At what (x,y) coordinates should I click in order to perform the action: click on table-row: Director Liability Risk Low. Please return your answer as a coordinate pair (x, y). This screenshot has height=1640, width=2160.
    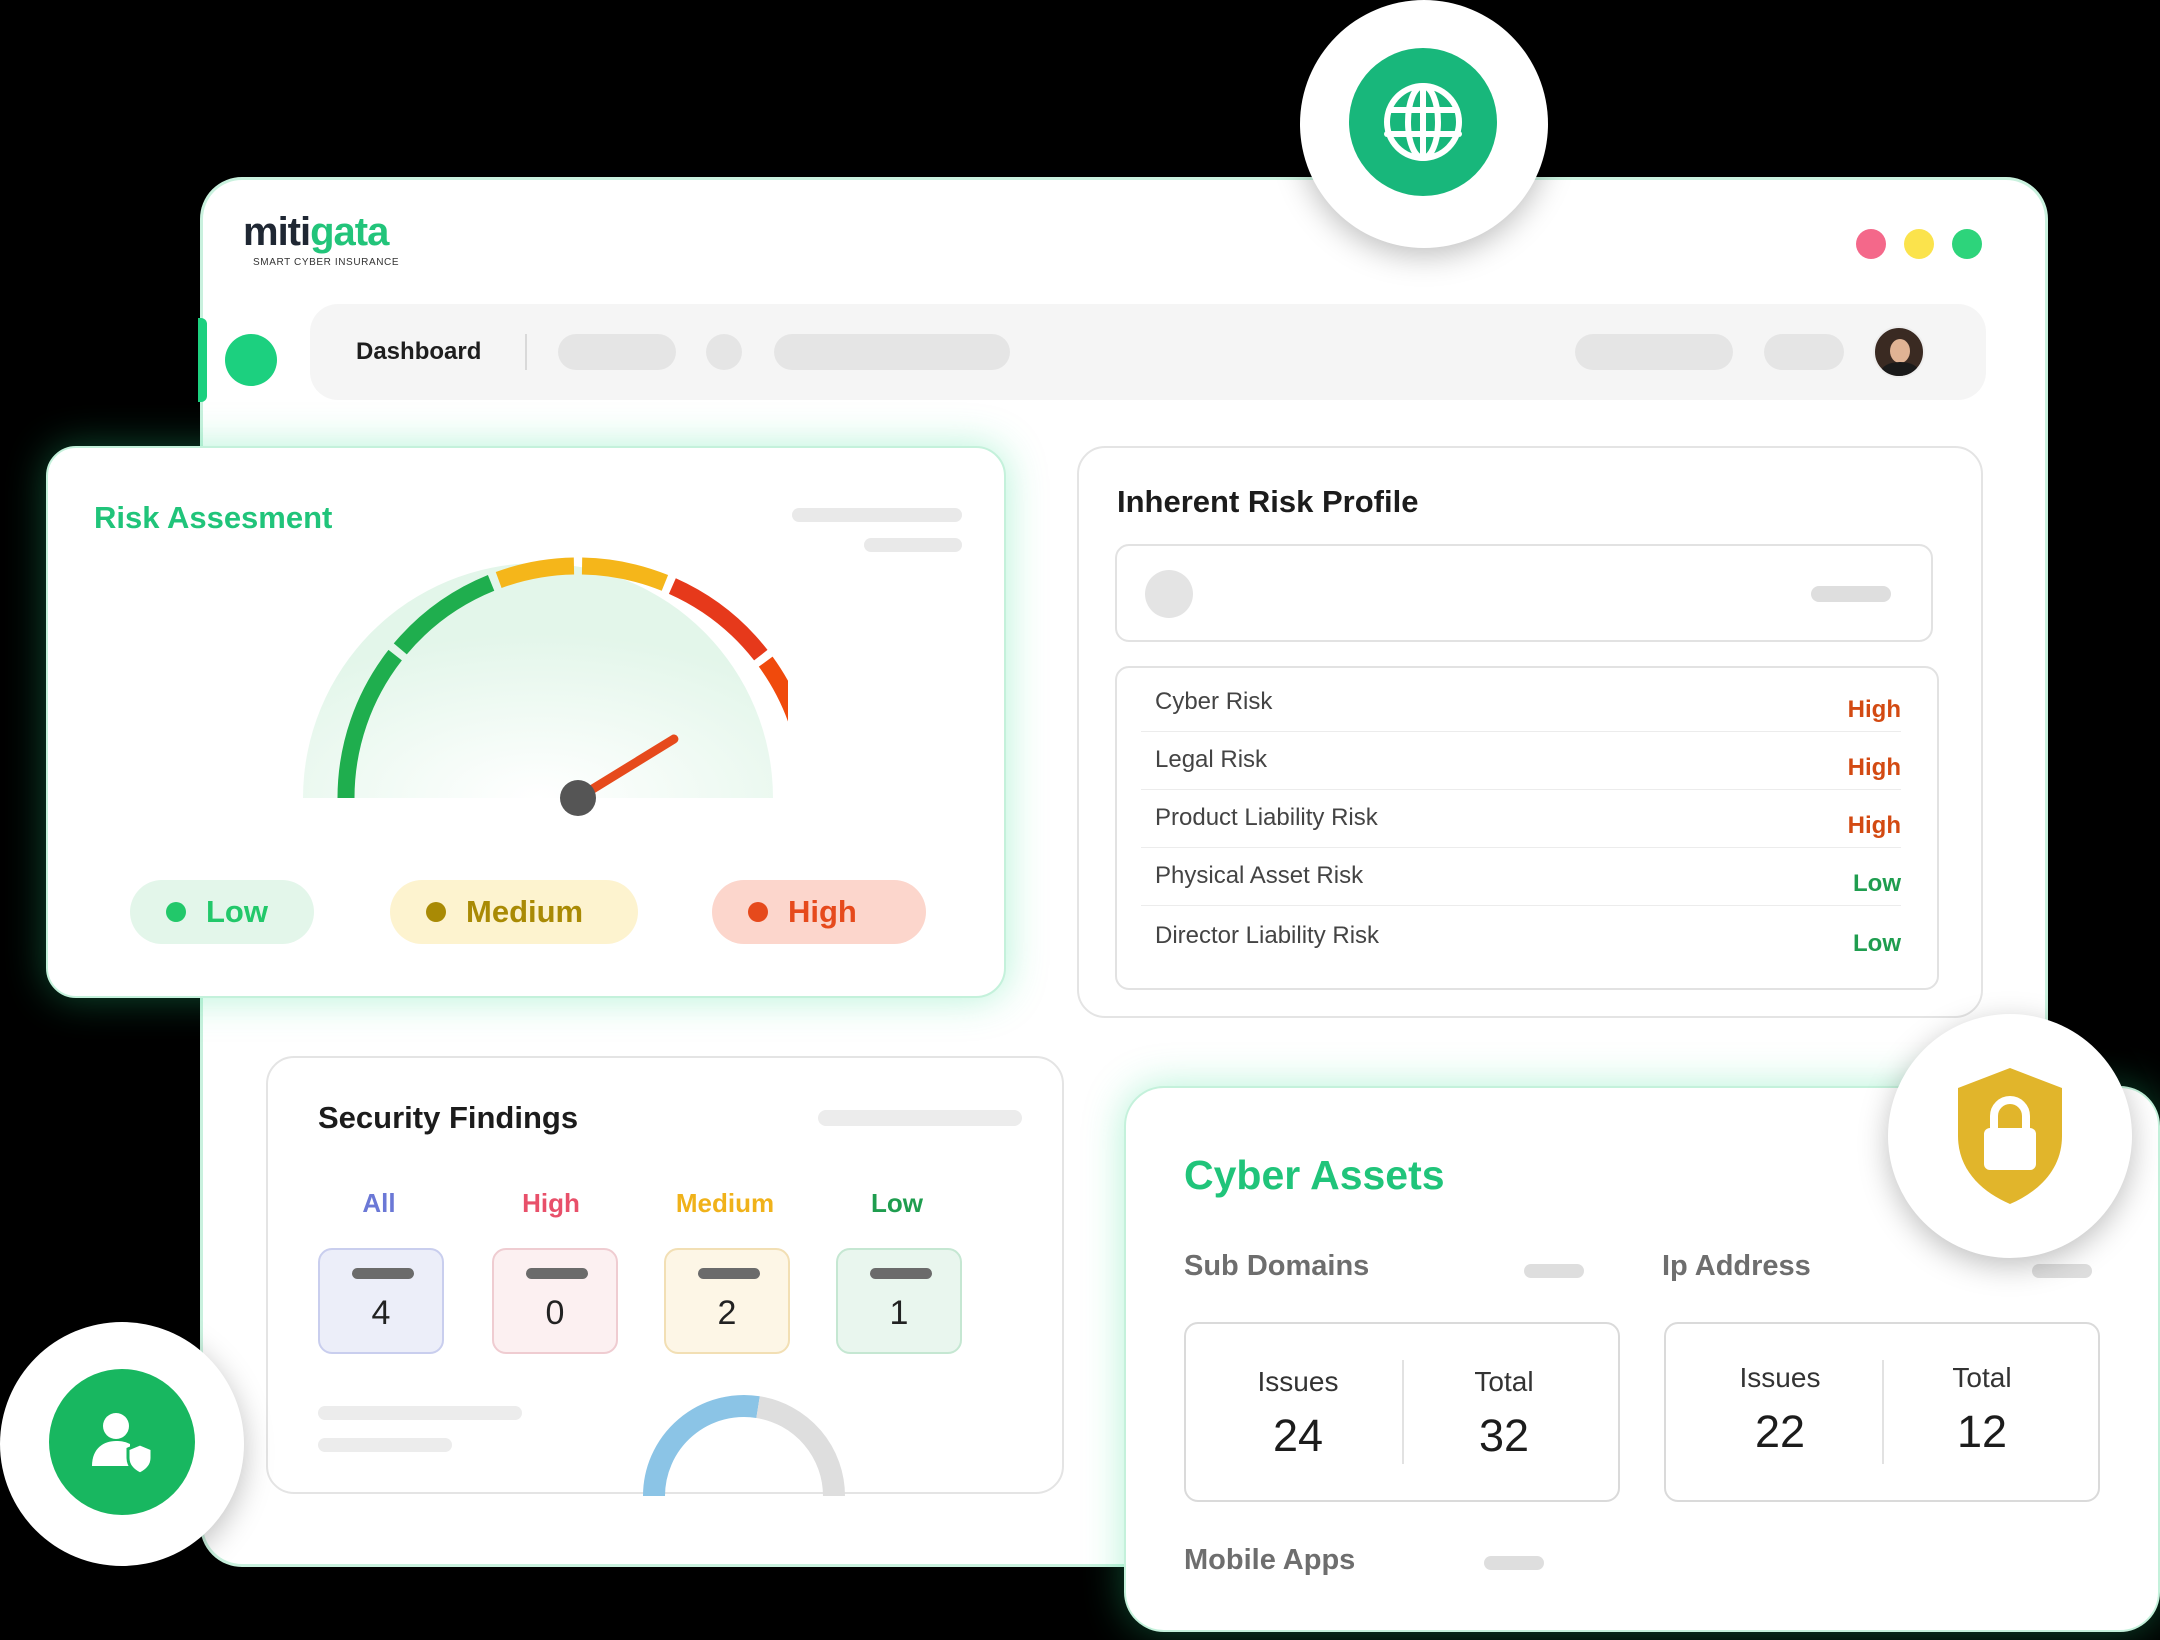
    Looking at the image, I should click on (1528, 939).